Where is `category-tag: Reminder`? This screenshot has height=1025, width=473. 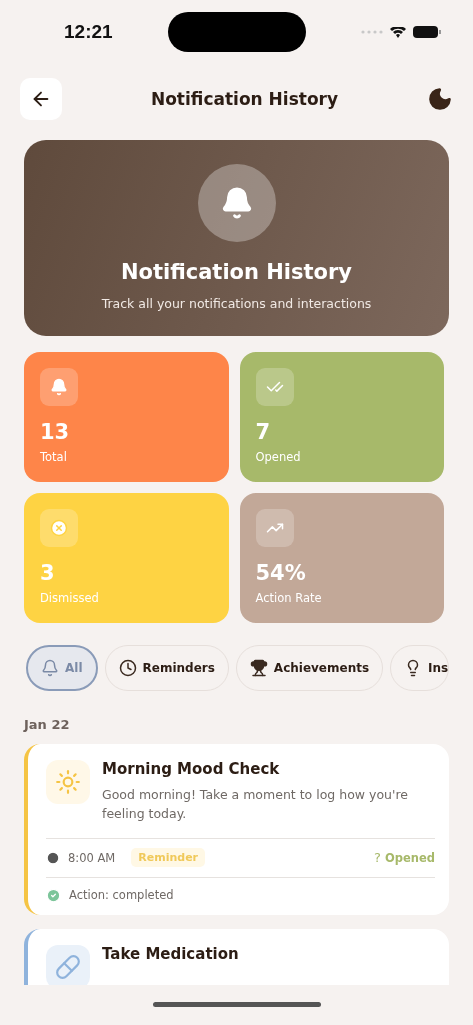
category-tag: Reminder is located at coordinates (168, 857).